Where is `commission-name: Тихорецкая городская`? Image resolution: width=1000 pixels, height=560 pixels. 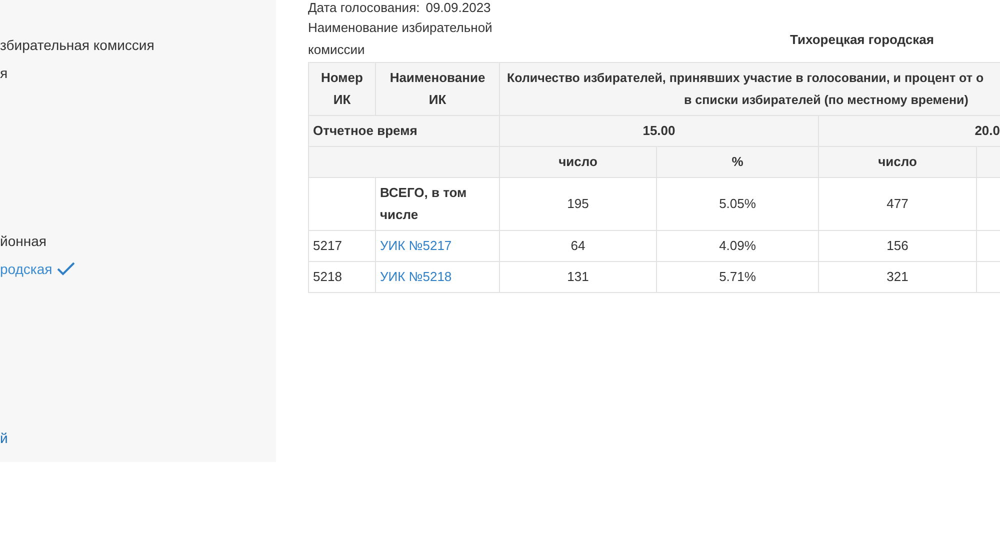
commission-name: Тихорецкая городская is located at coordinates (862, 39).